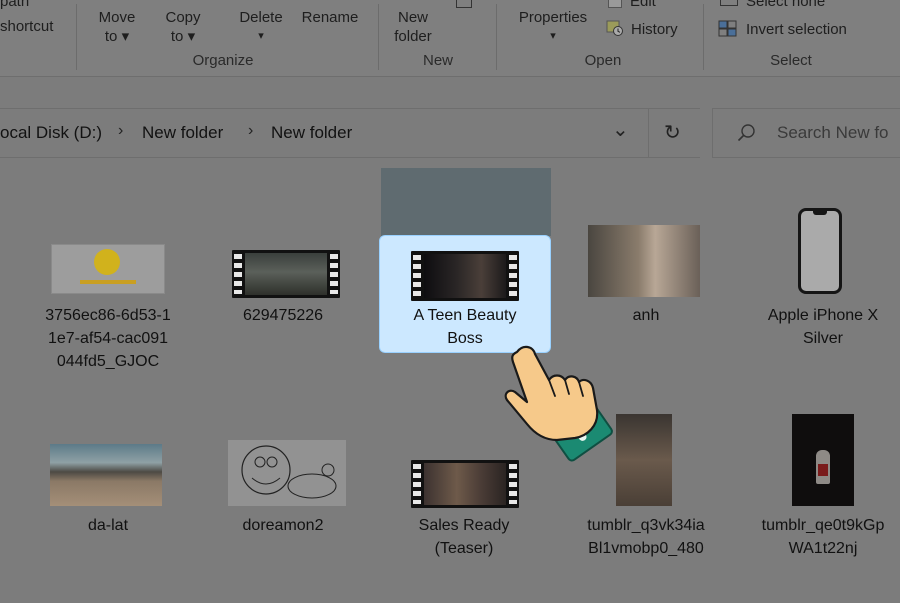  Describe the element at coordinates (464, 537) in the screenshot. I see `file-name: Sales Ready (Teaser)` at that location.